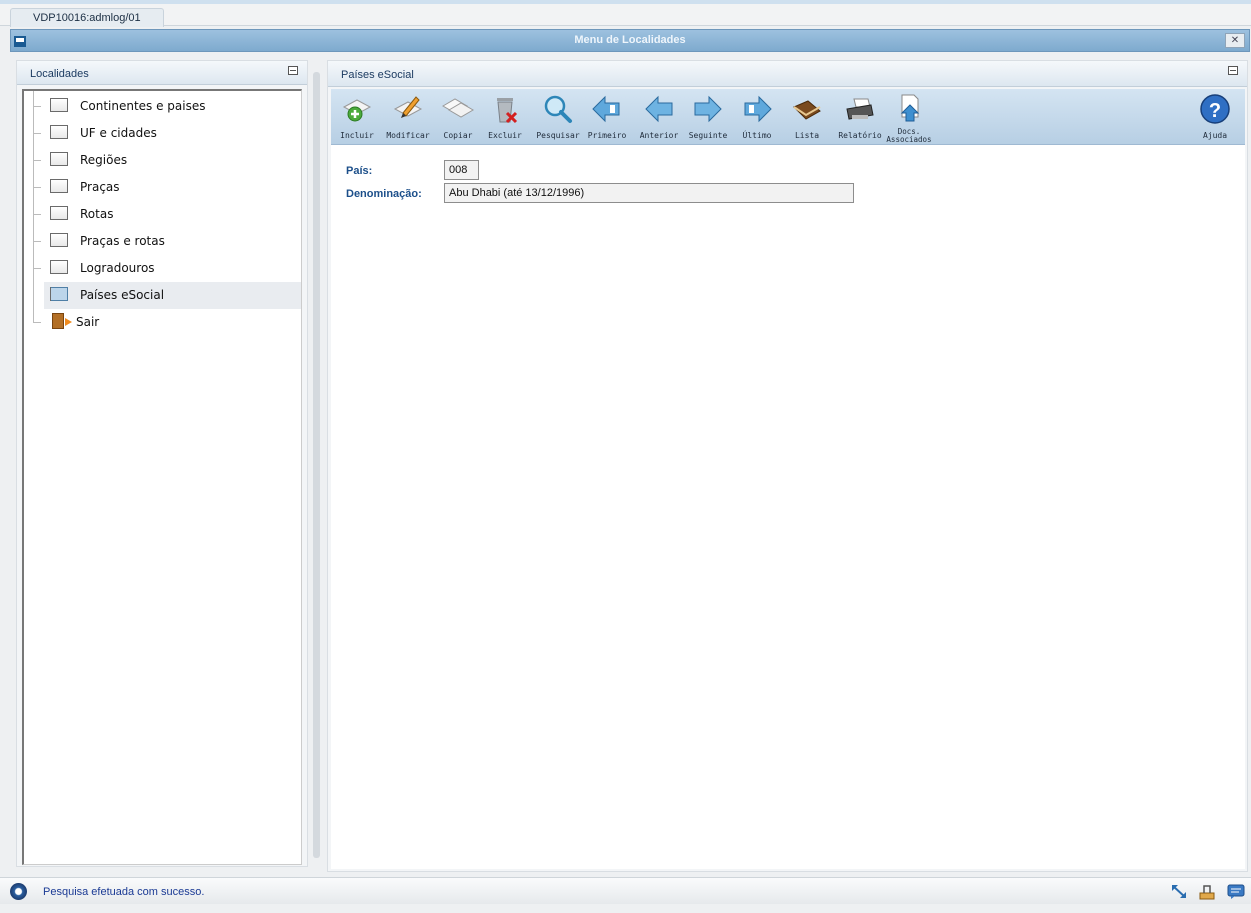  What do you see at coordinates (316, 465) in the screenshot?
I see `panel-splitter` at bounding box center [316, 465].